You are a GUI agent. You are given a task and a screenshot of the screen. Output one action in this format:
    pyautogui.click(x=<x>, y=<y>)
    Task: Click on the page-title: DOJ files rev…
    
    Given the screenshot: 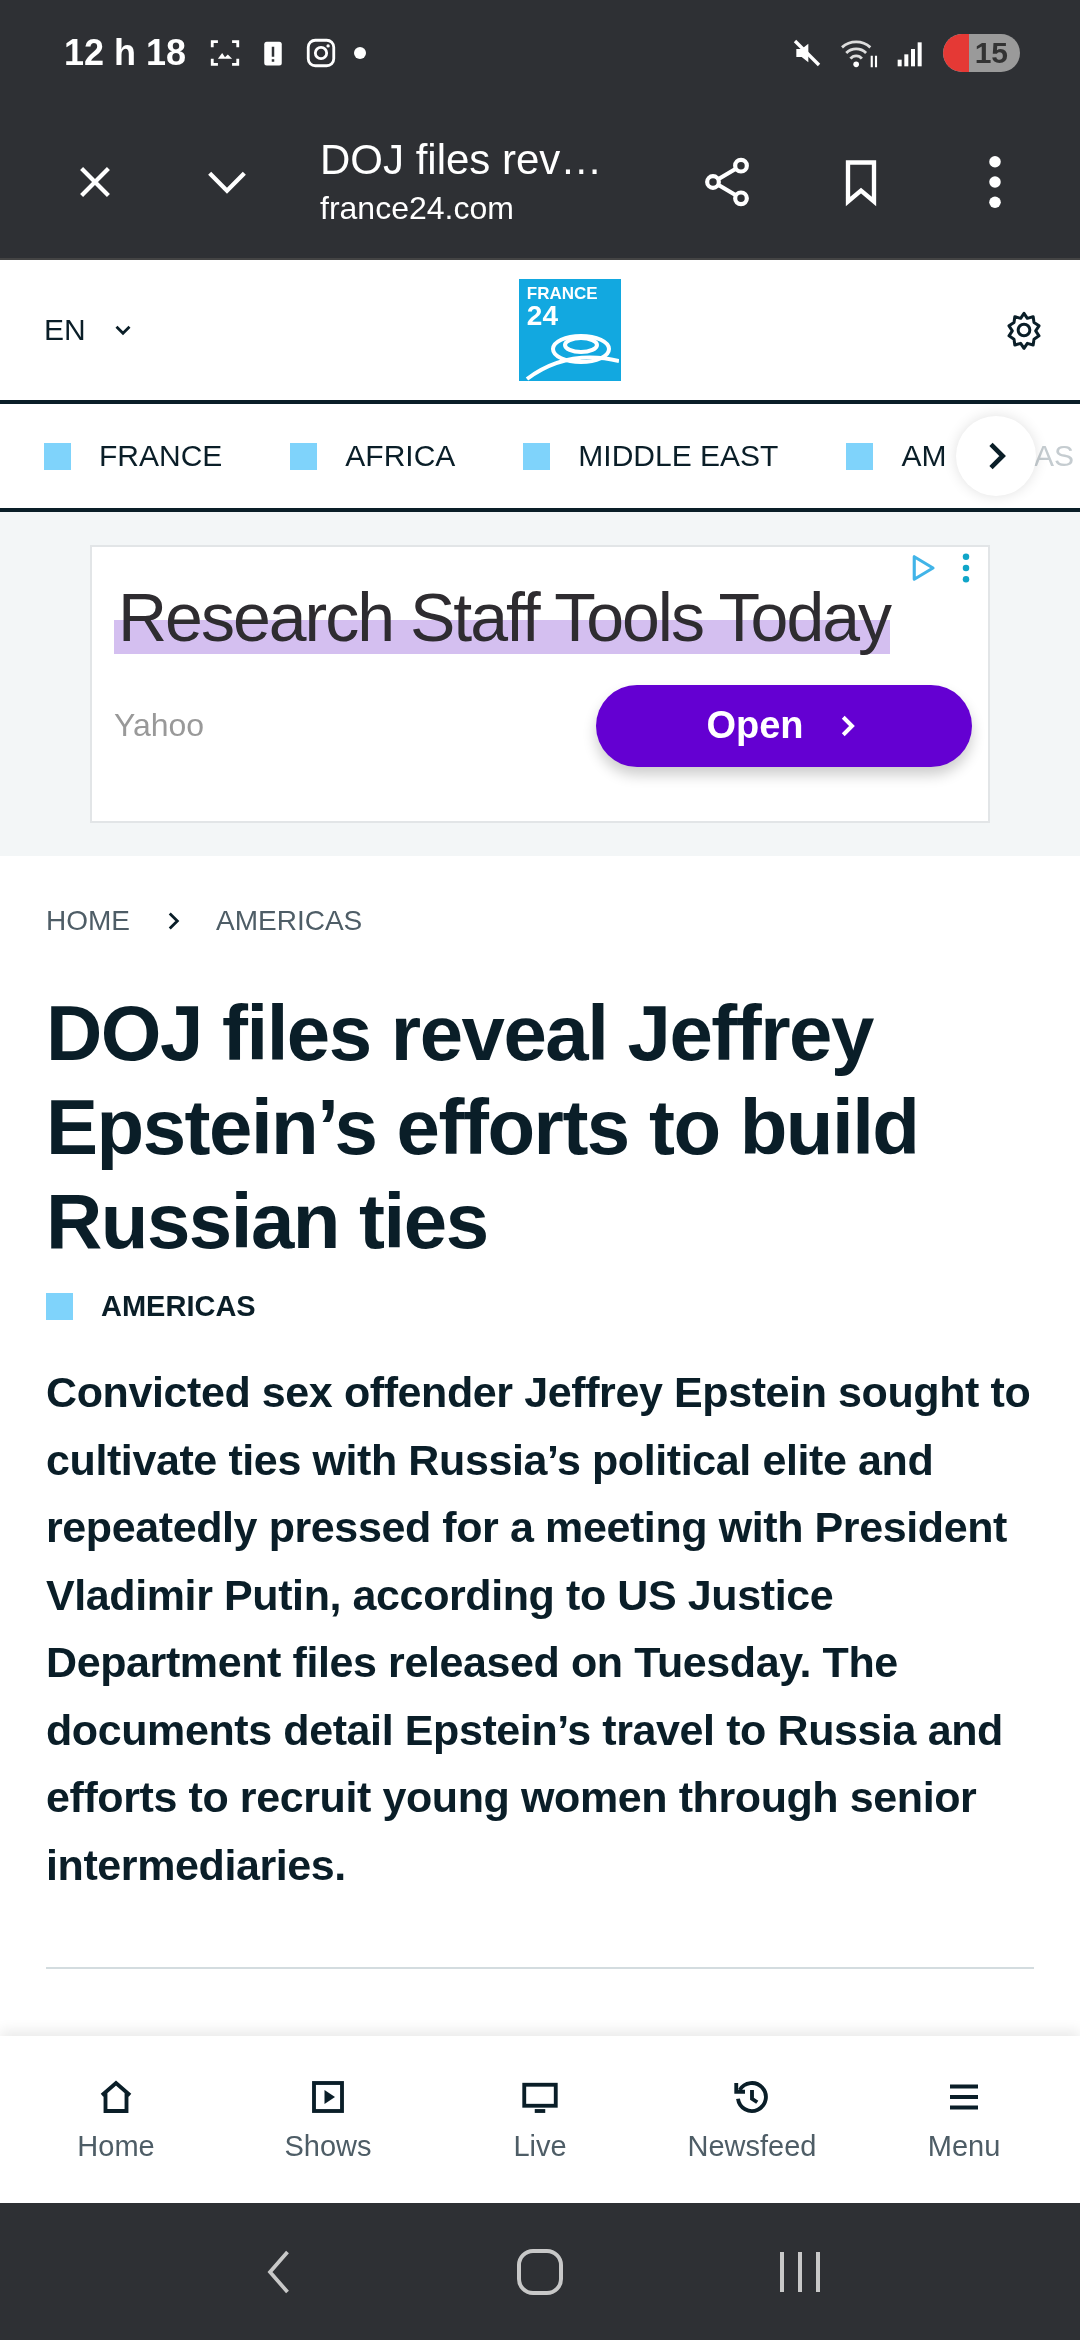 What is the action you would take?
    pyautogui.click(x=462, y=160)
    